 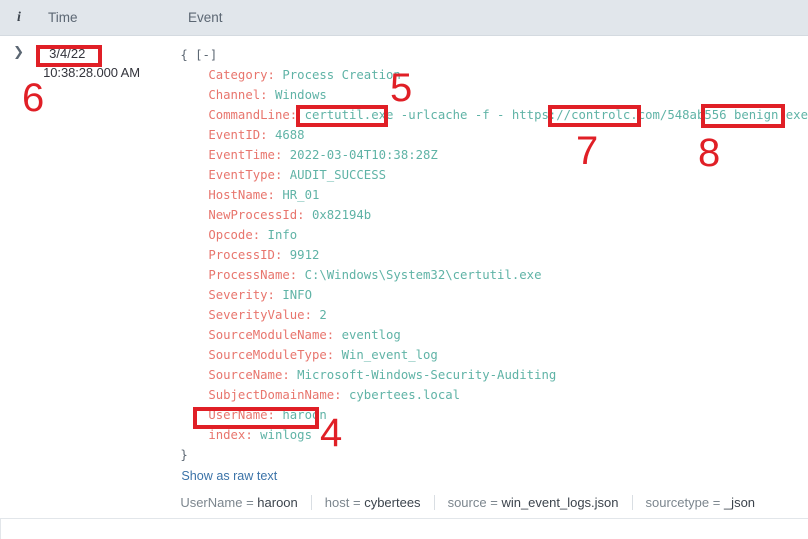 What do you see at coordinates (390, 355) in the screenshot?
I see `json-value: Win_event_log` at bounding box center [390, 355].